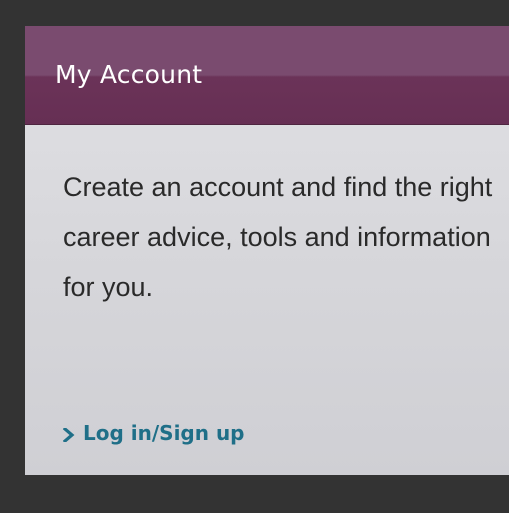 This screenshot has height=513, width=509. I want to click on login-signup-label: Log in/Sign up, so click(164, 433).